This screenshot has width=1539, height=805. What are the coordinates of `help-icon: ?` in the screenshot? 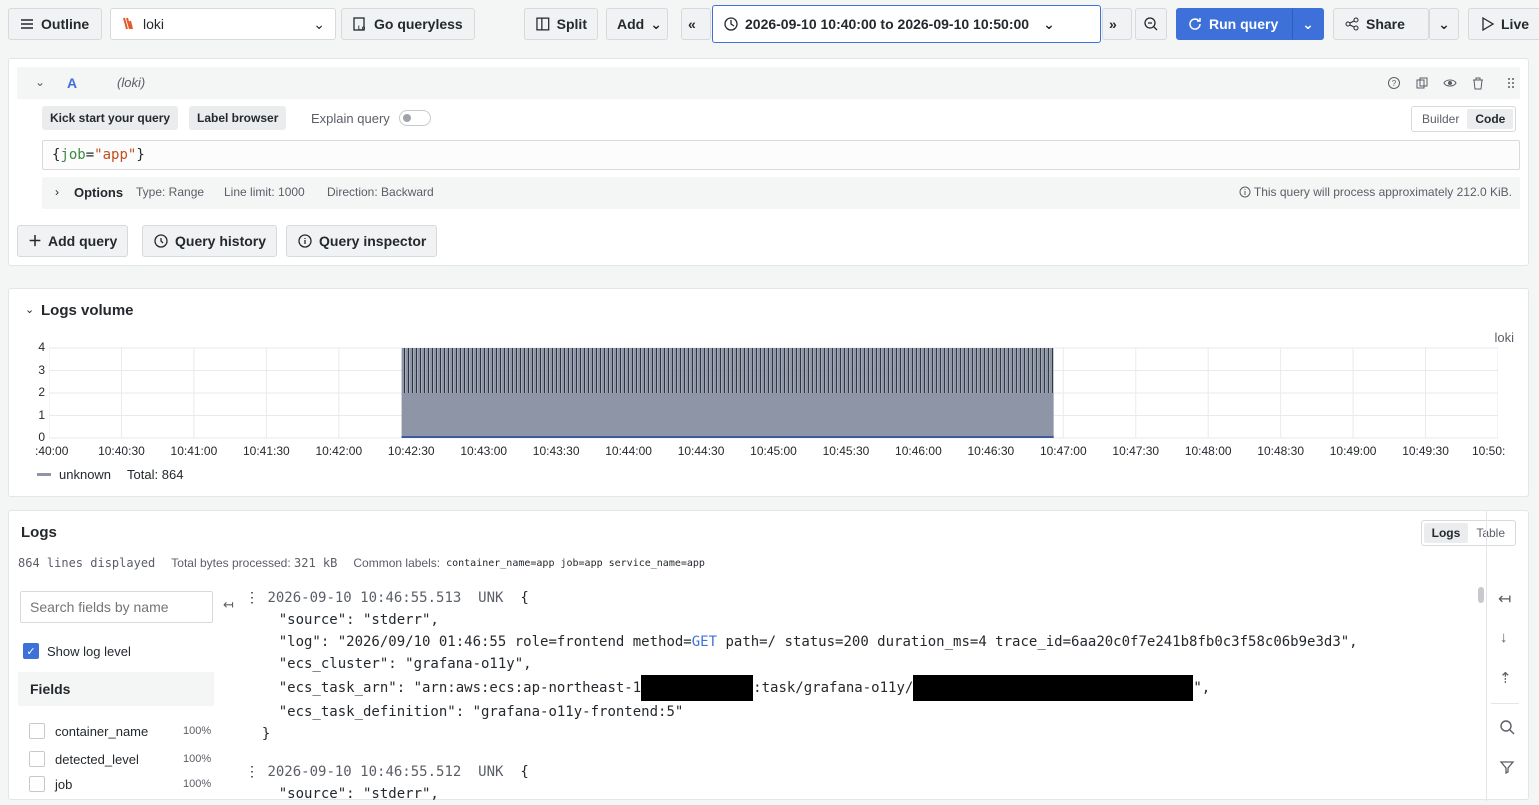 It's located at (1394, 83).